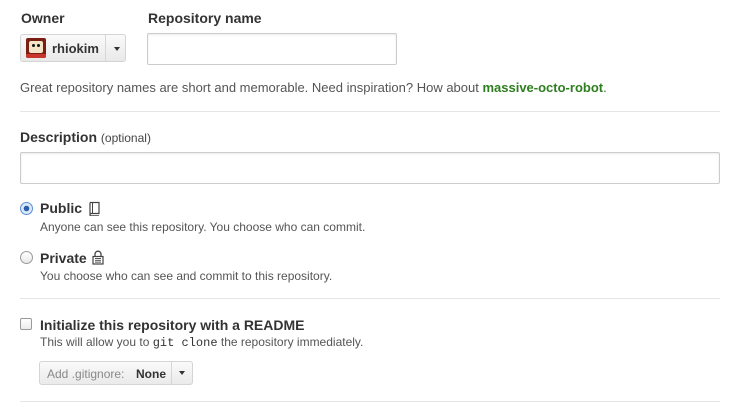  Describe the element at coordinates (26, 324) in the screenshot. I see `init-readme-checkbox` at that location.